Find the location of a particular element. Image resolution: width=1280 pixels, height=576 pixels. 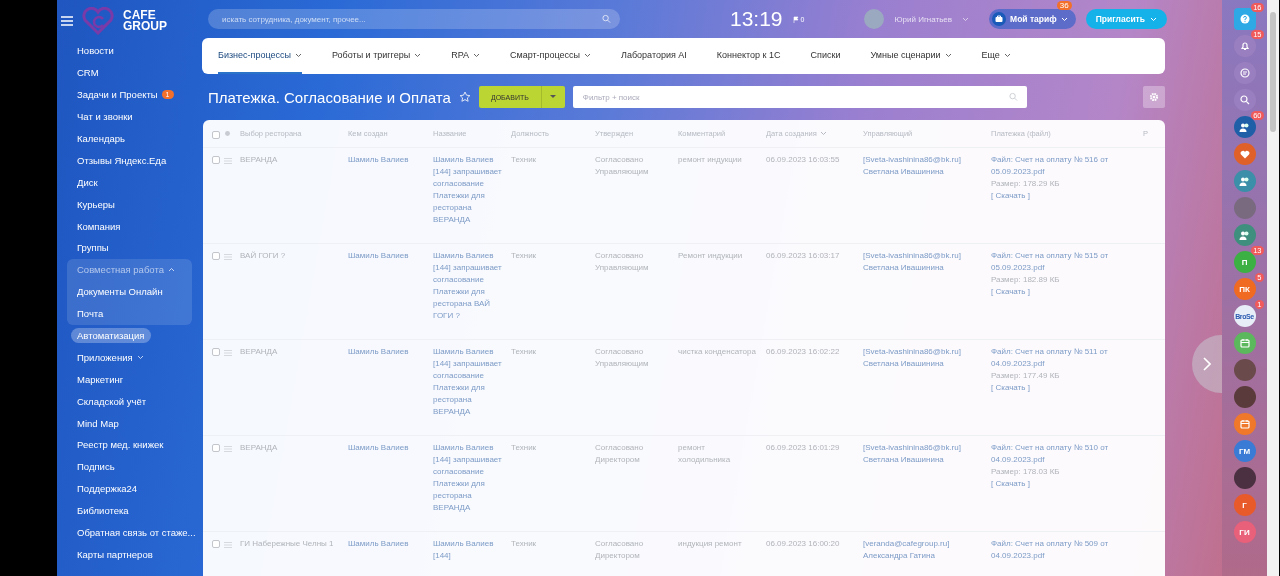

nav-tab: Бизнес-процессы is located at coordinates (260, 56).